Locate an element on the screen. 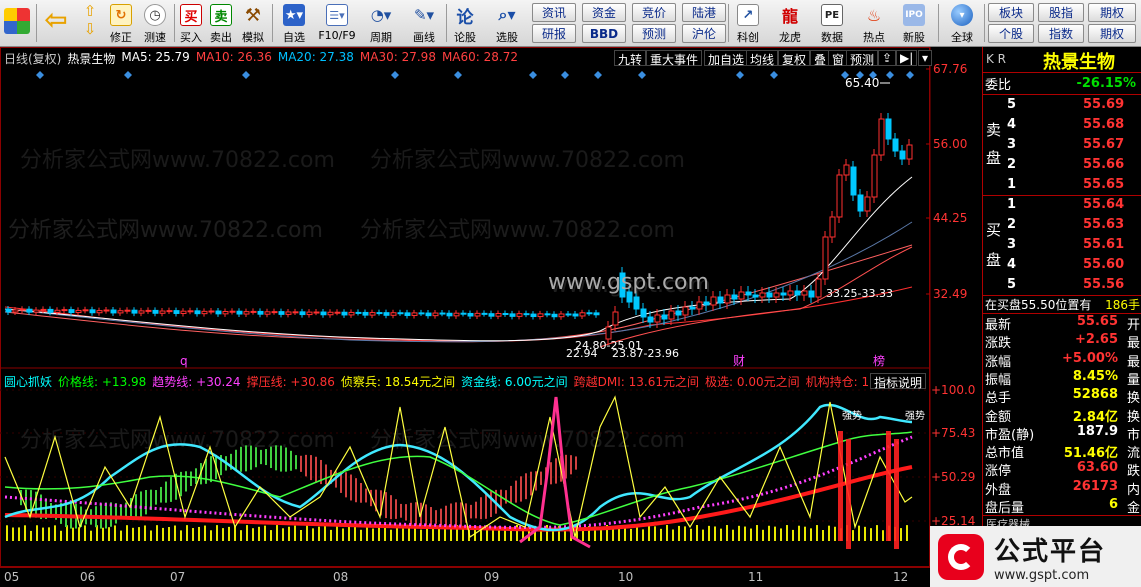 This screenshot has width=1141, height=587. stat-tail: 开 is located at coordinates (1133, 325).